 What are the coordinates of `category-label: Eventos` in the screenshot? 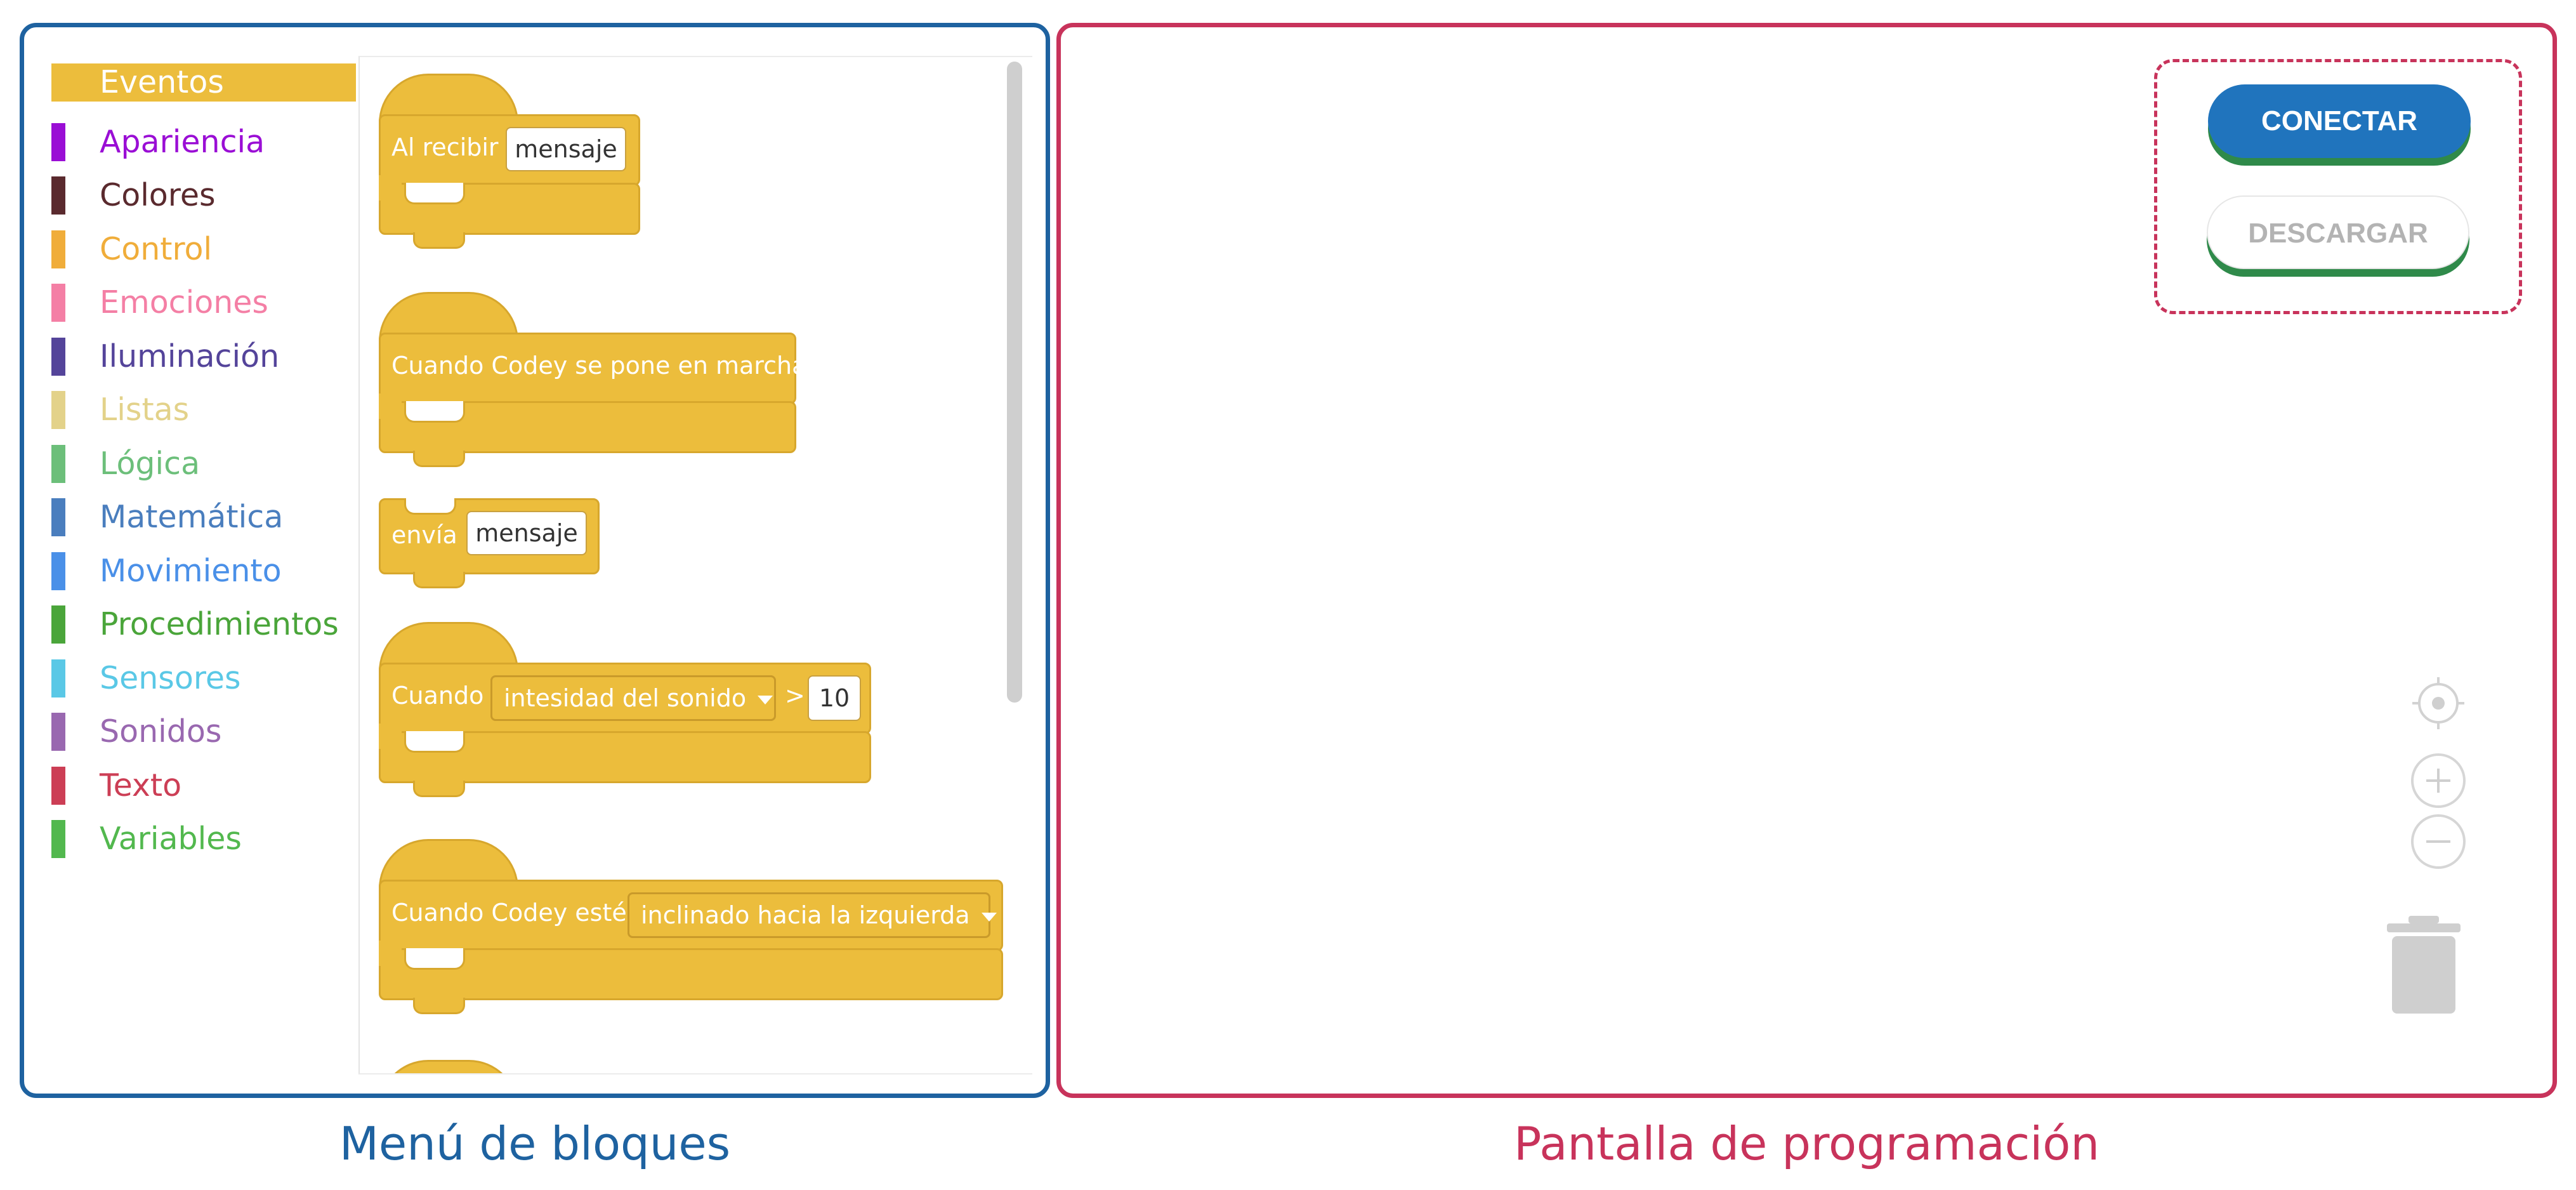 It's located at (162, 82).